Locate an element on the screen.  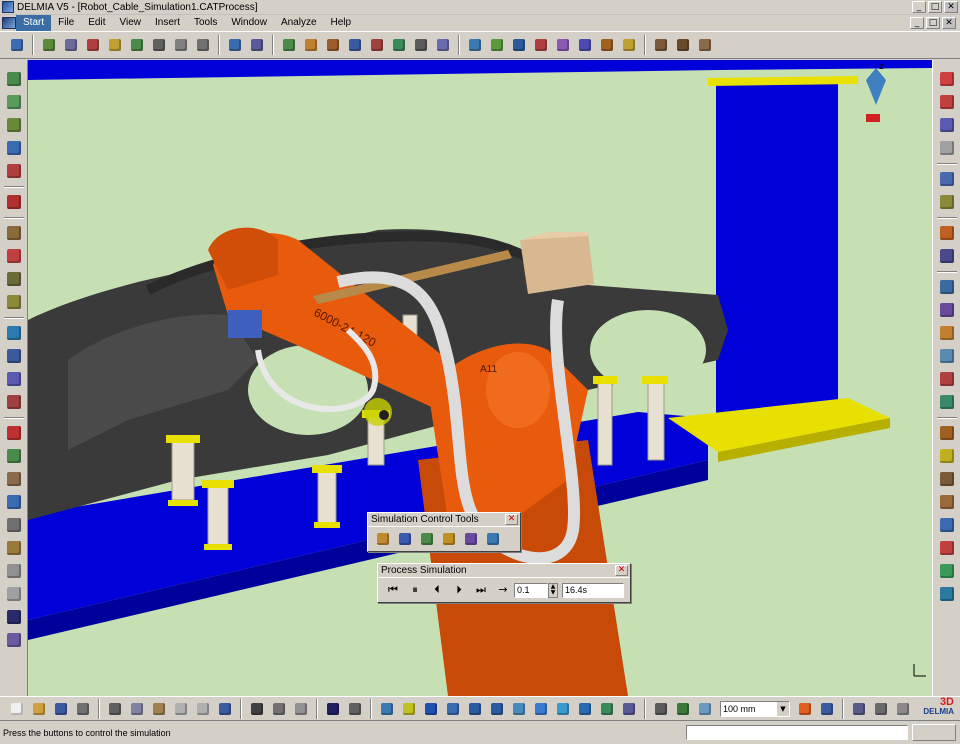
frame-icon is located at coordinates (947, 287).